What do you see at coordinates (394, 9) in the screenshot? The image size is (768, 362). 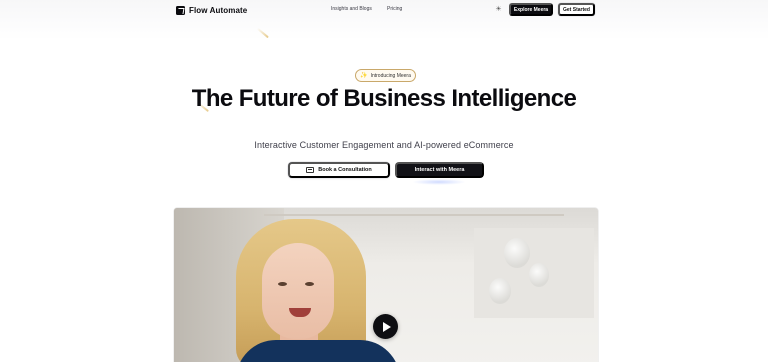 I see `nav-link-pricing: Pricing` at bounding box center [394, 9].